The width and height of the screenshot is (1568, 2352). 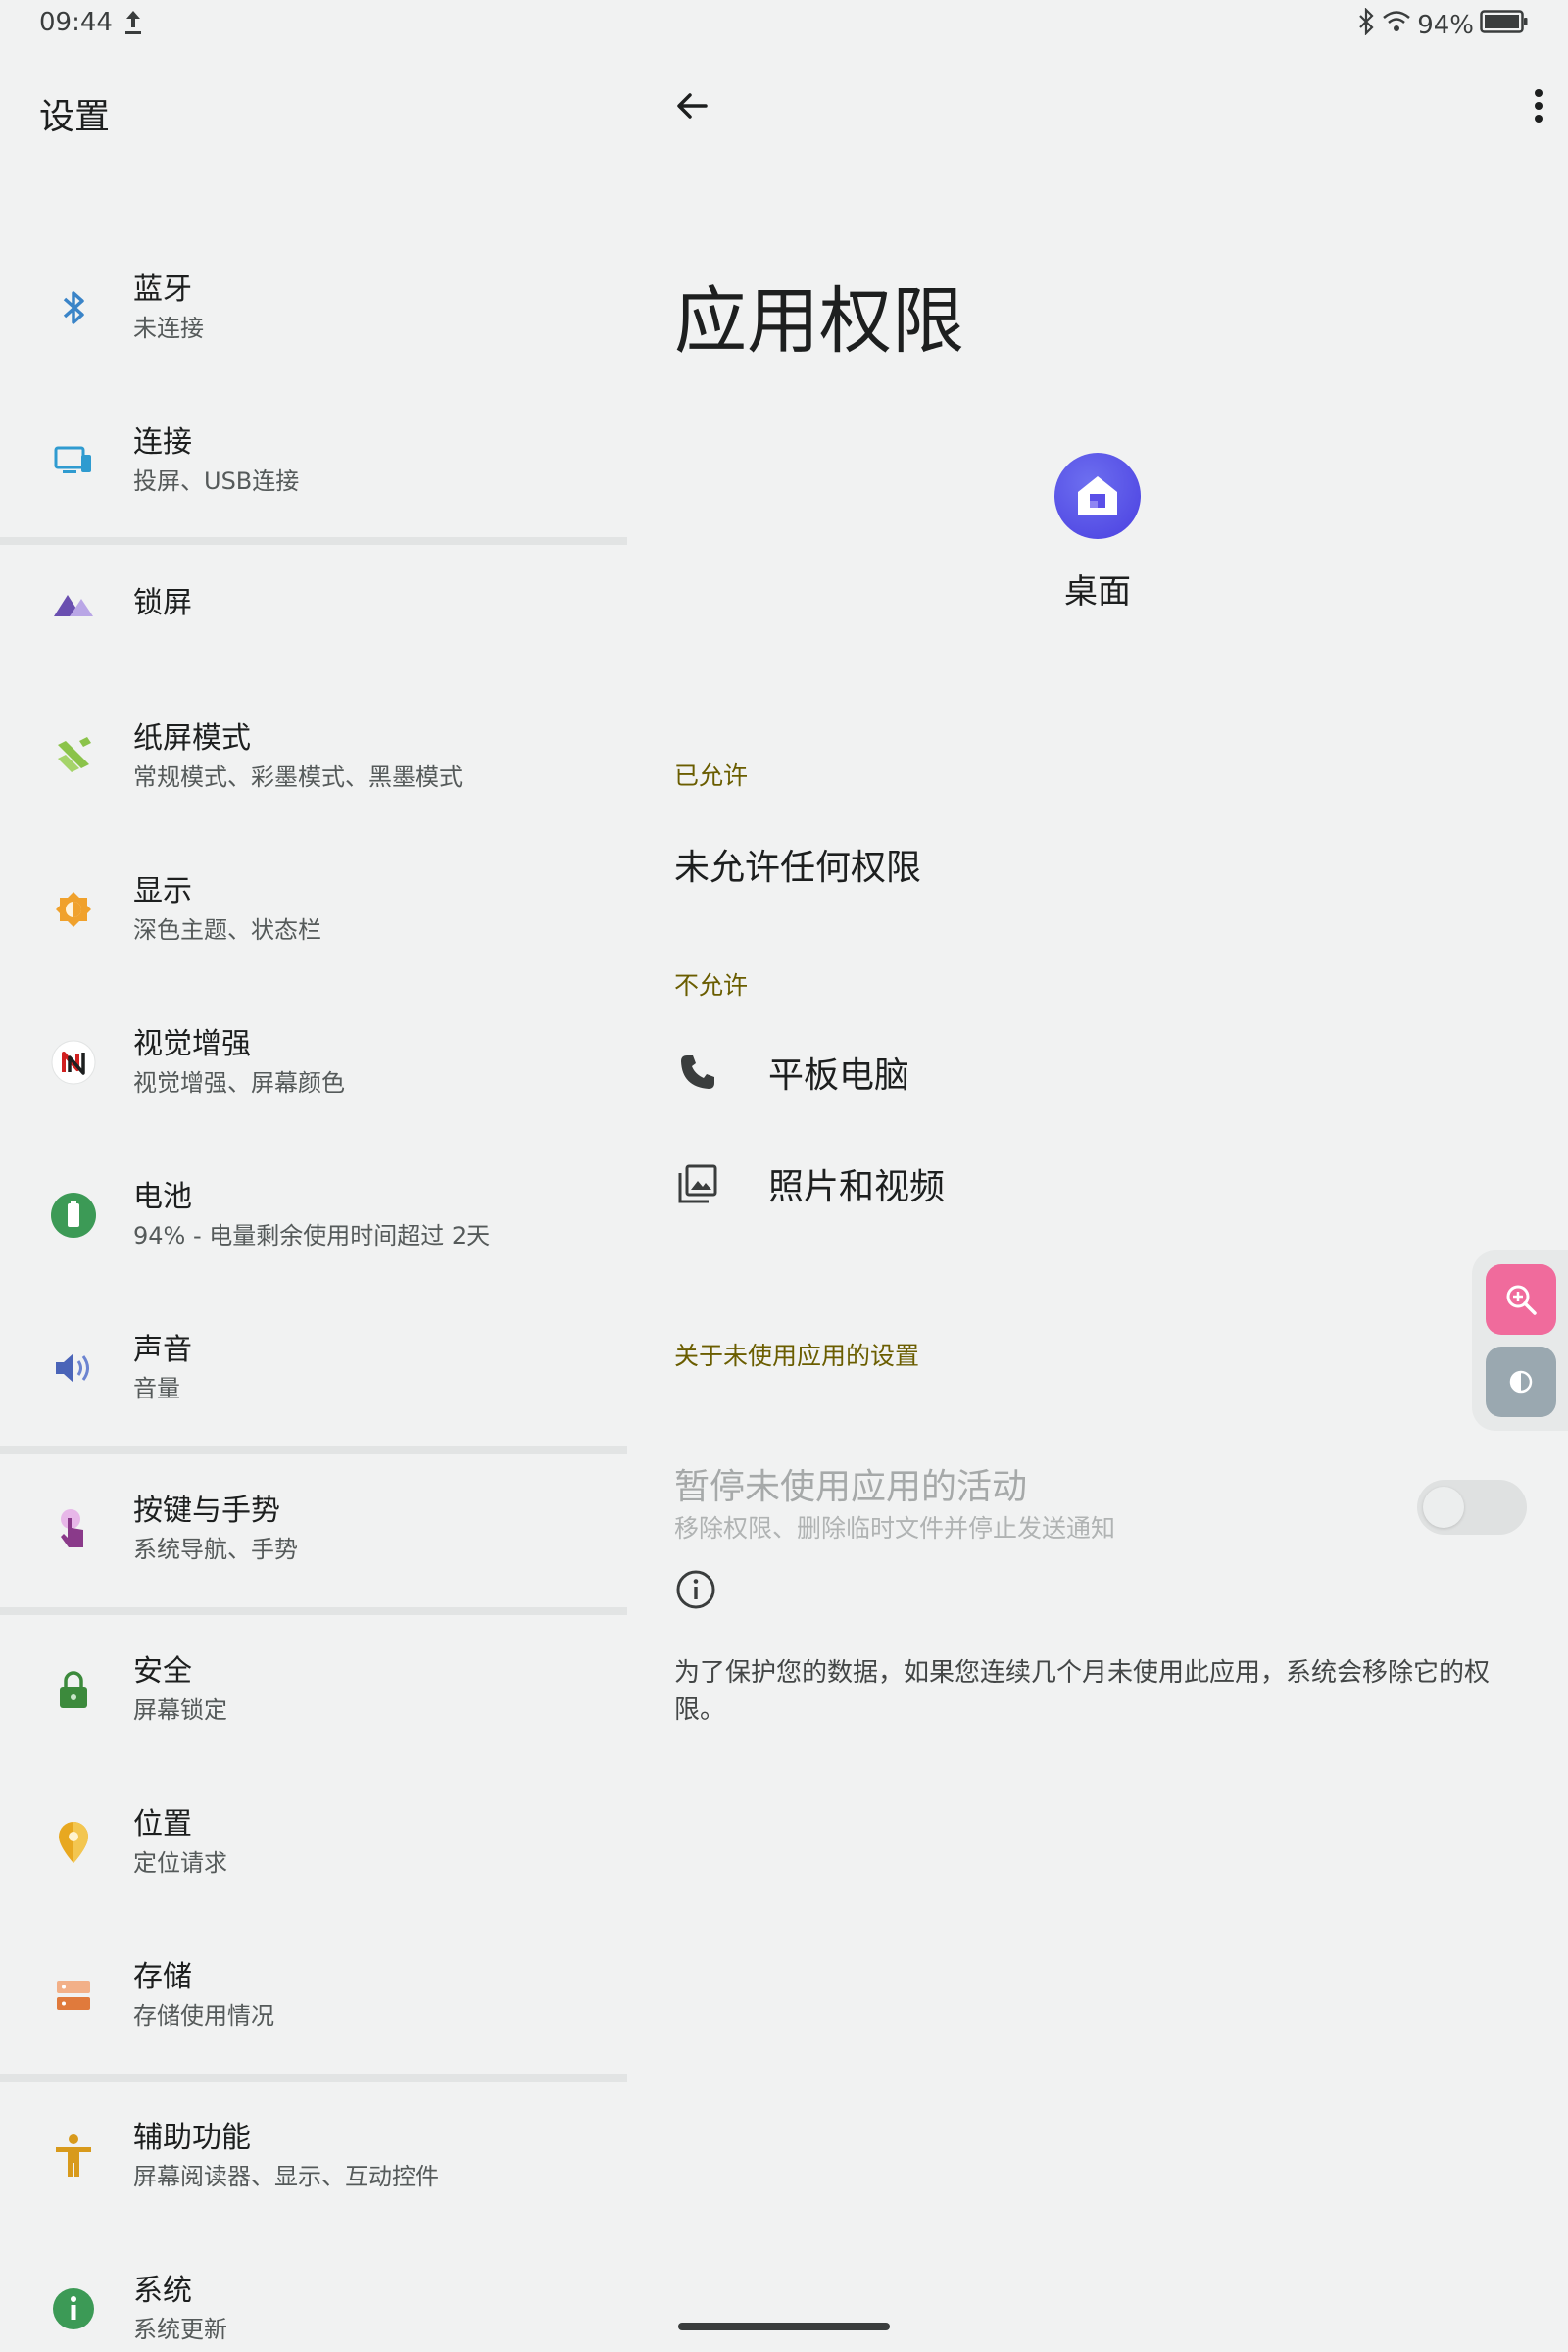 I want to click on settings-item-label: 蓝牙, so click(x=162, y=289).